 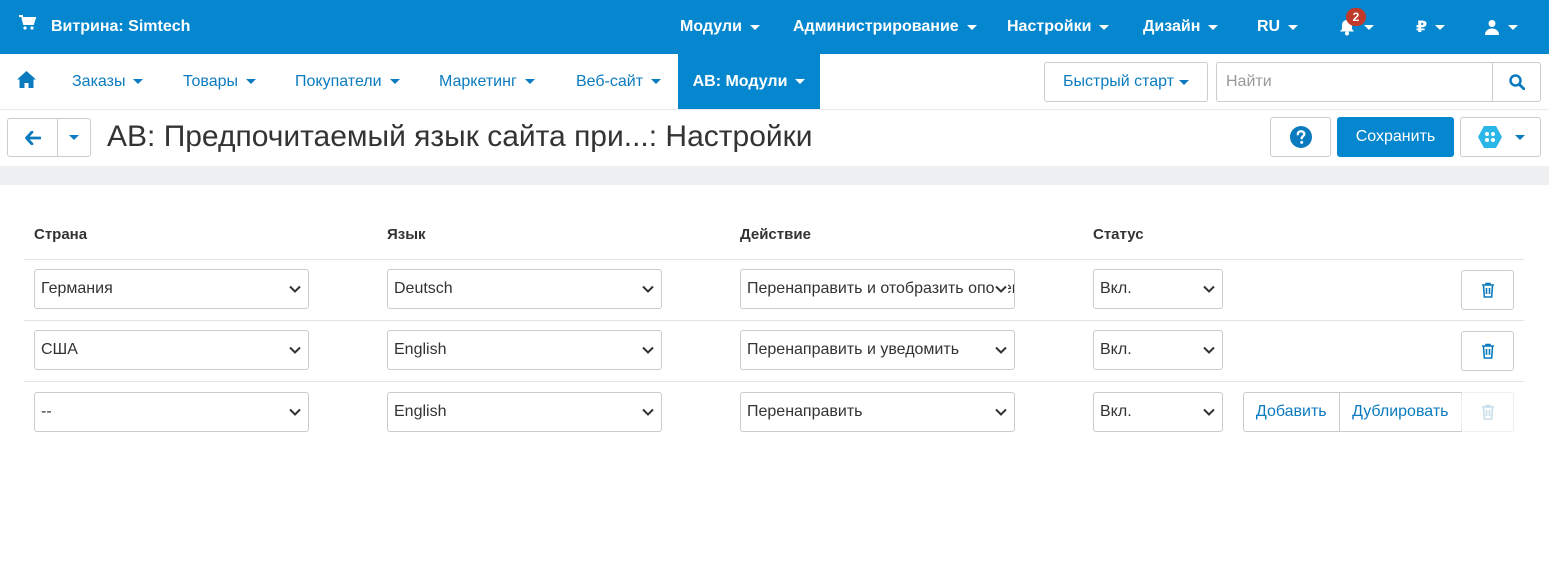 I want to click on delete-row-button-disabled, so click(x=1487, y=412).